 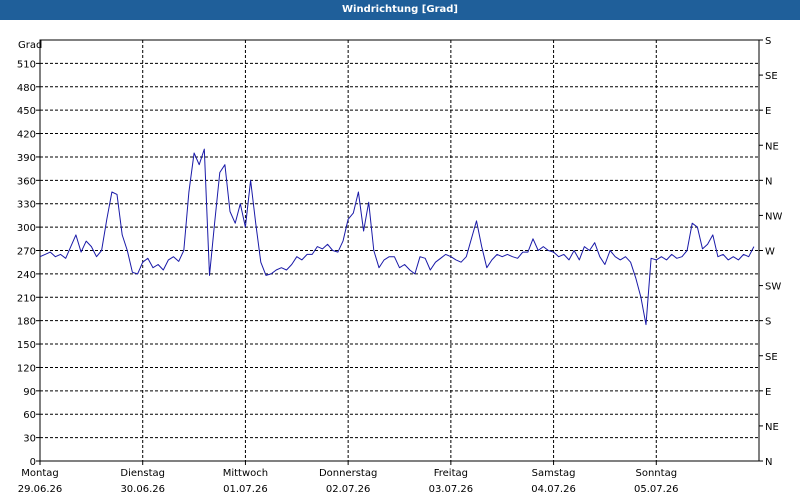 I want to click on y-tick-label: 90, so click(x=29, y=392).